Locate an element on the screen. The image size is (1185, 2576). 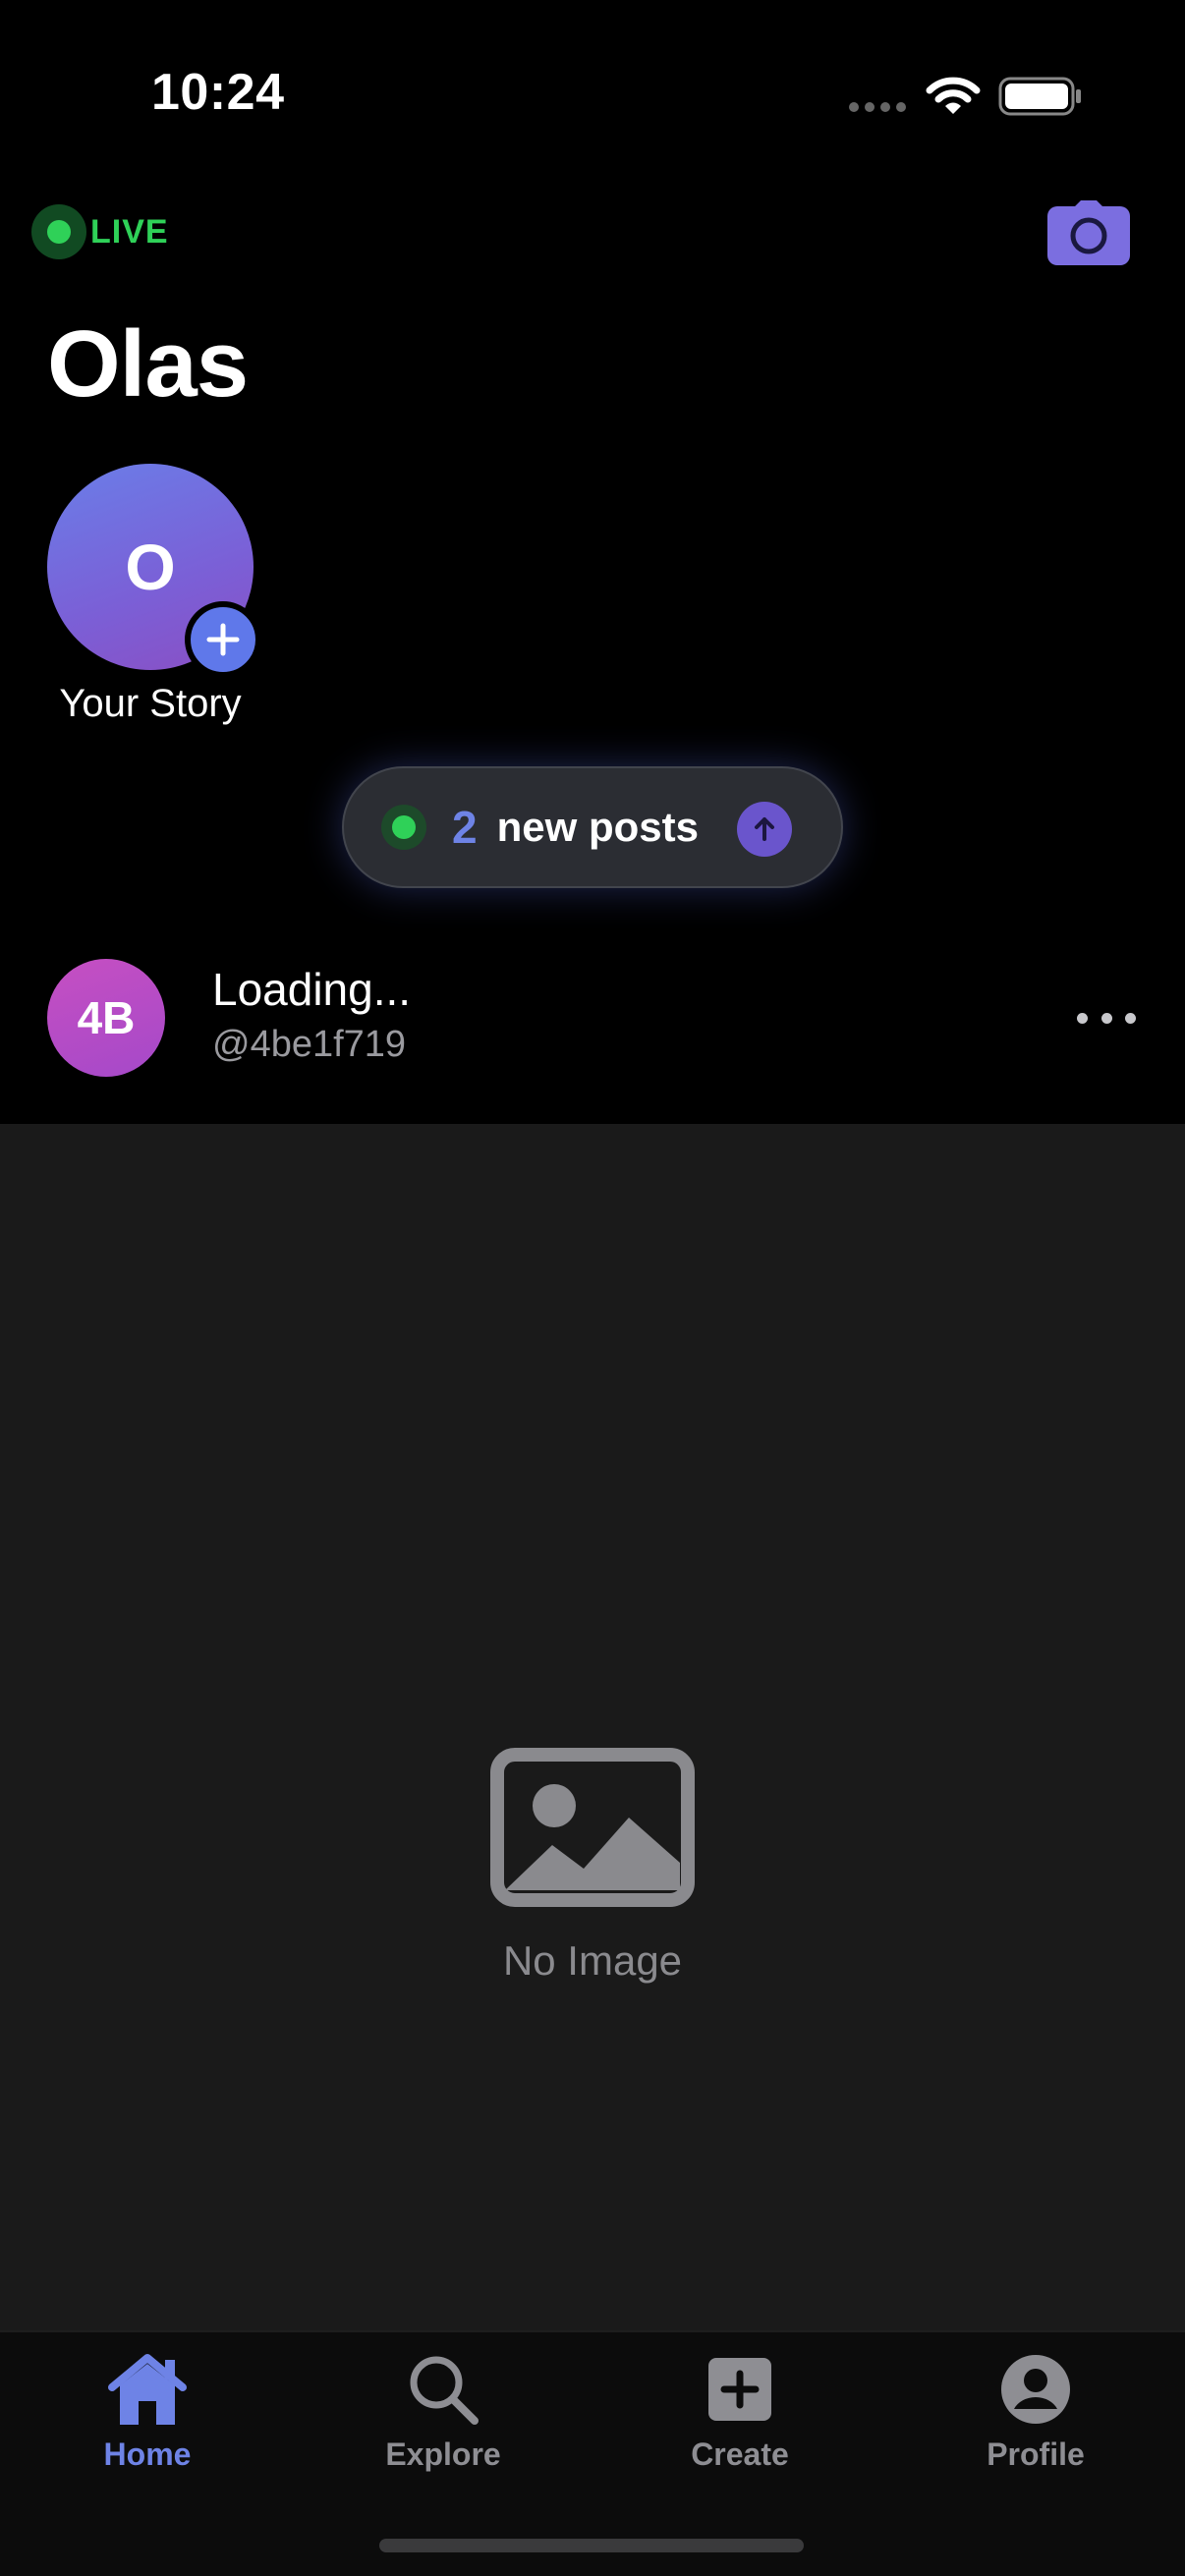
post-author-avatar: 4B is located at coordinates (106, 1018).